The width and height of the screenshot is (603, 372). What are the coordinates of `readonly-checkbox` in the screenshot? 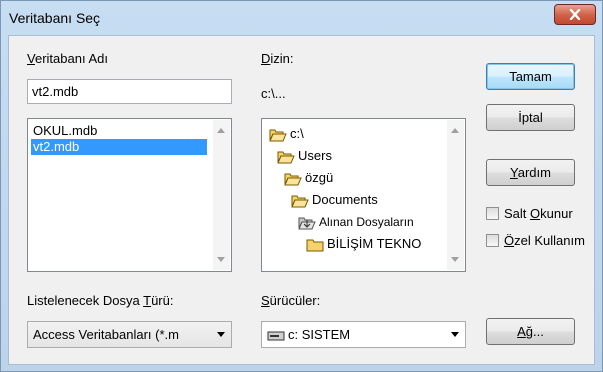 It's located at (492, 213).